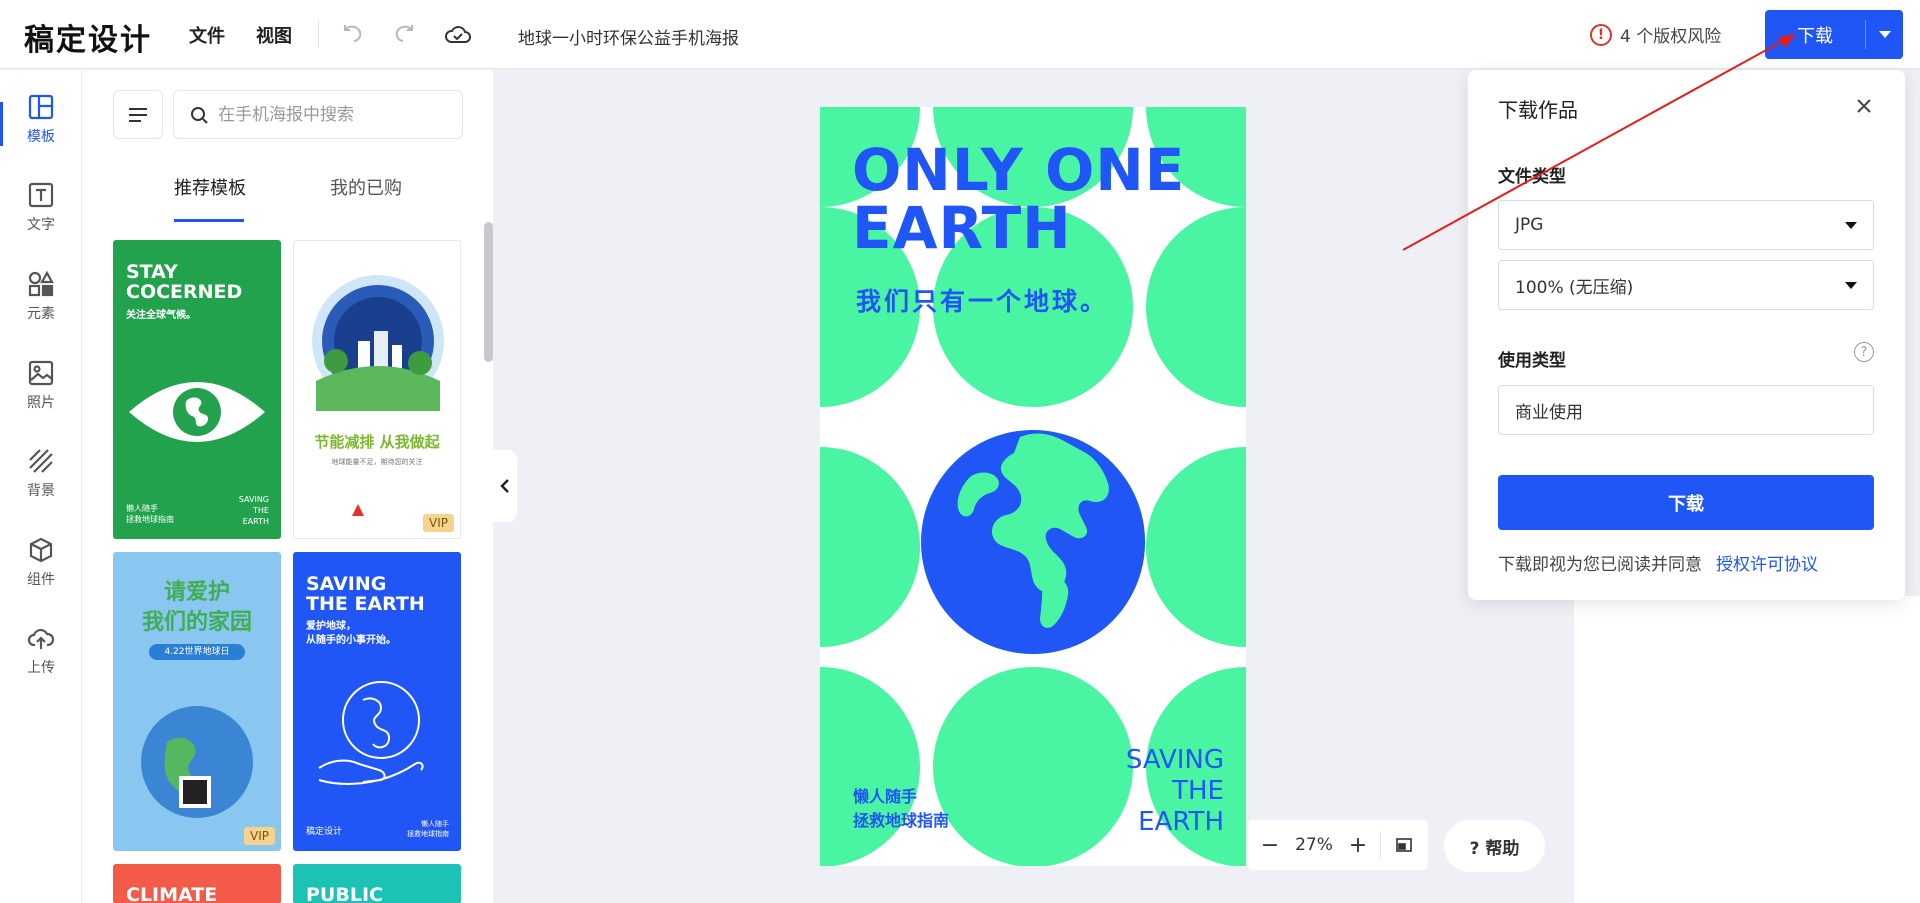 The height and width of the screenshot is (903, 1920). I want to click on rail-item-template: 模板, so click(41, 131).